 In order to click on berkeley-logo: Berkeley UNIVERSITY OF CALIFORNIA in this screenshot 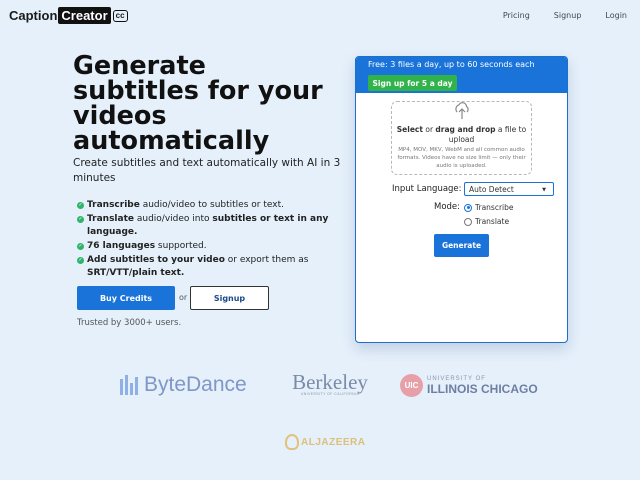, I will do `click(330, 383)`.